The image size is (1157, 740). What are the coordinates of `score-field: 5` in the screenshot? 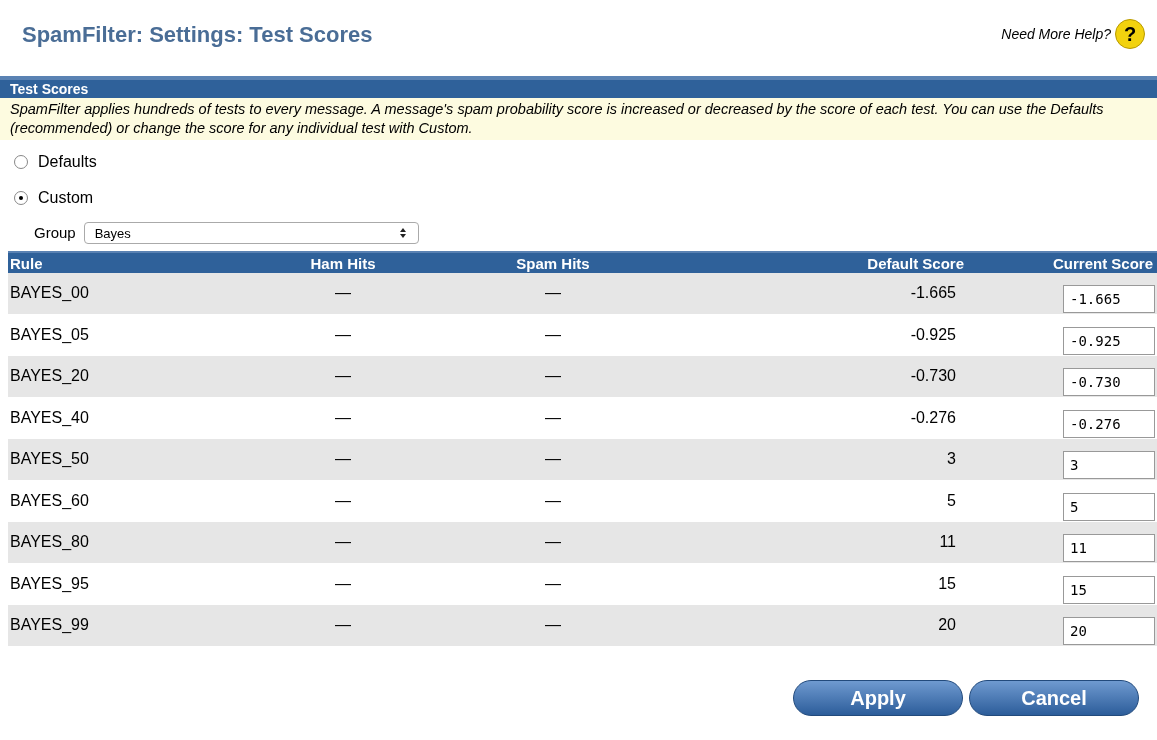 It's located at (1109, 506).